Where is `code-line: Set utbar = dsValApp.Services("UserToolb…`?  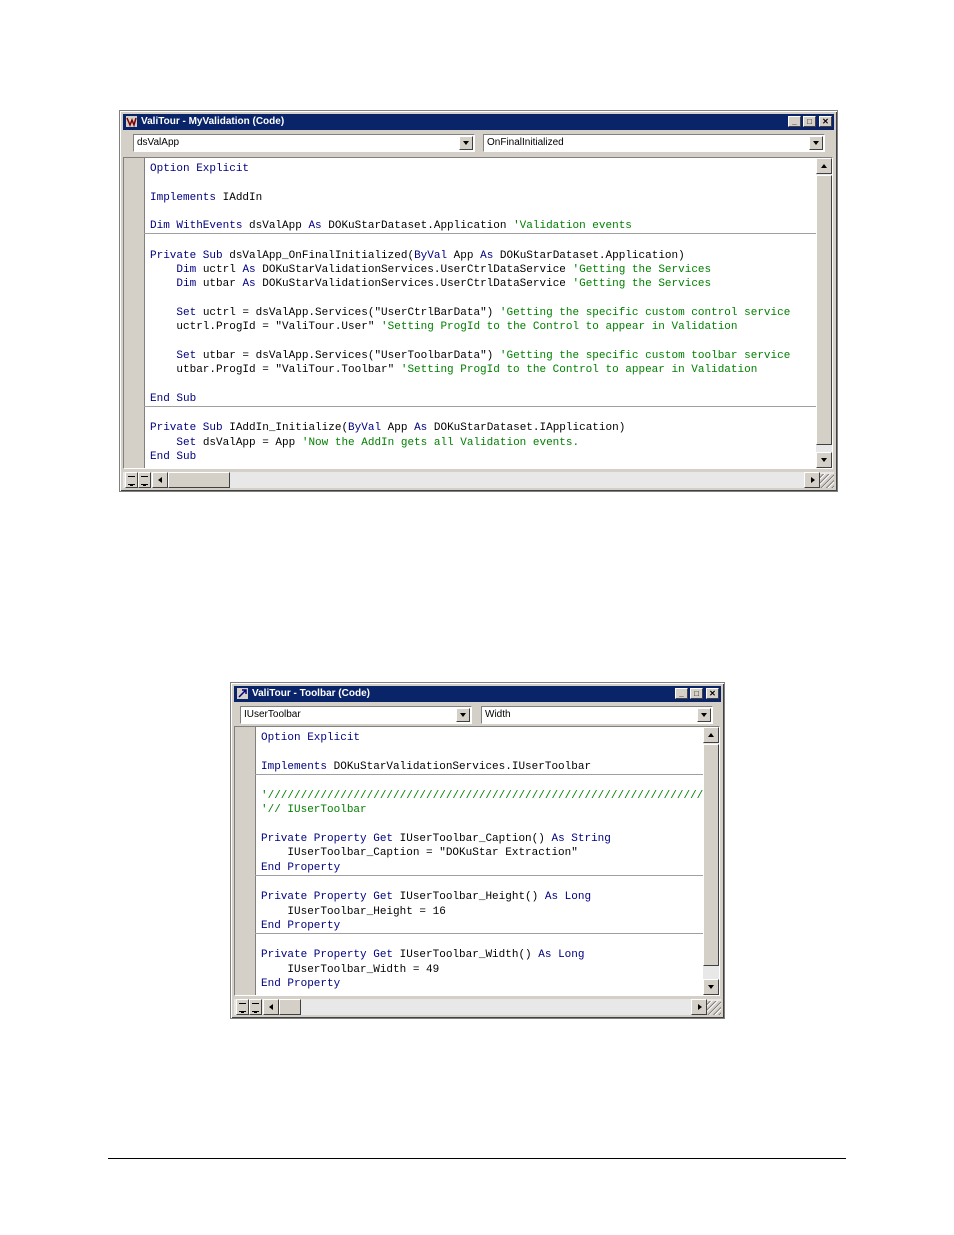
code-line: Set utbar = dsValApp.Services("UserToolb… is located at coordinates (483, 356).